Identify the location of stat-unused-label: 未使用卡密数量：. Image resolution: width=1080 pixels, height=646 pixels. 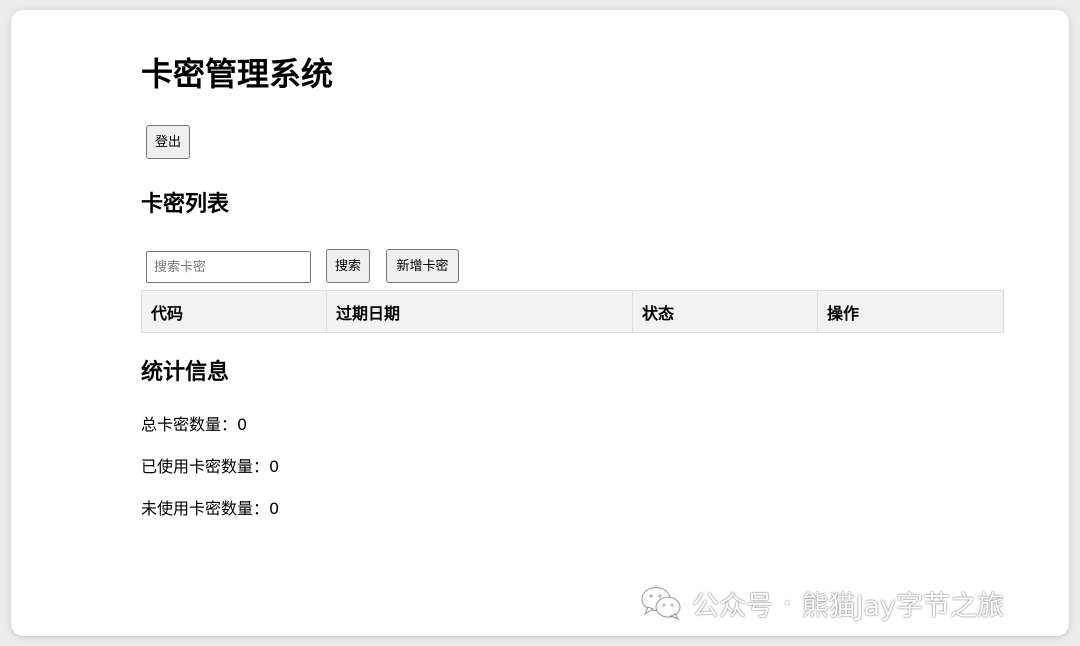
(205, 508).